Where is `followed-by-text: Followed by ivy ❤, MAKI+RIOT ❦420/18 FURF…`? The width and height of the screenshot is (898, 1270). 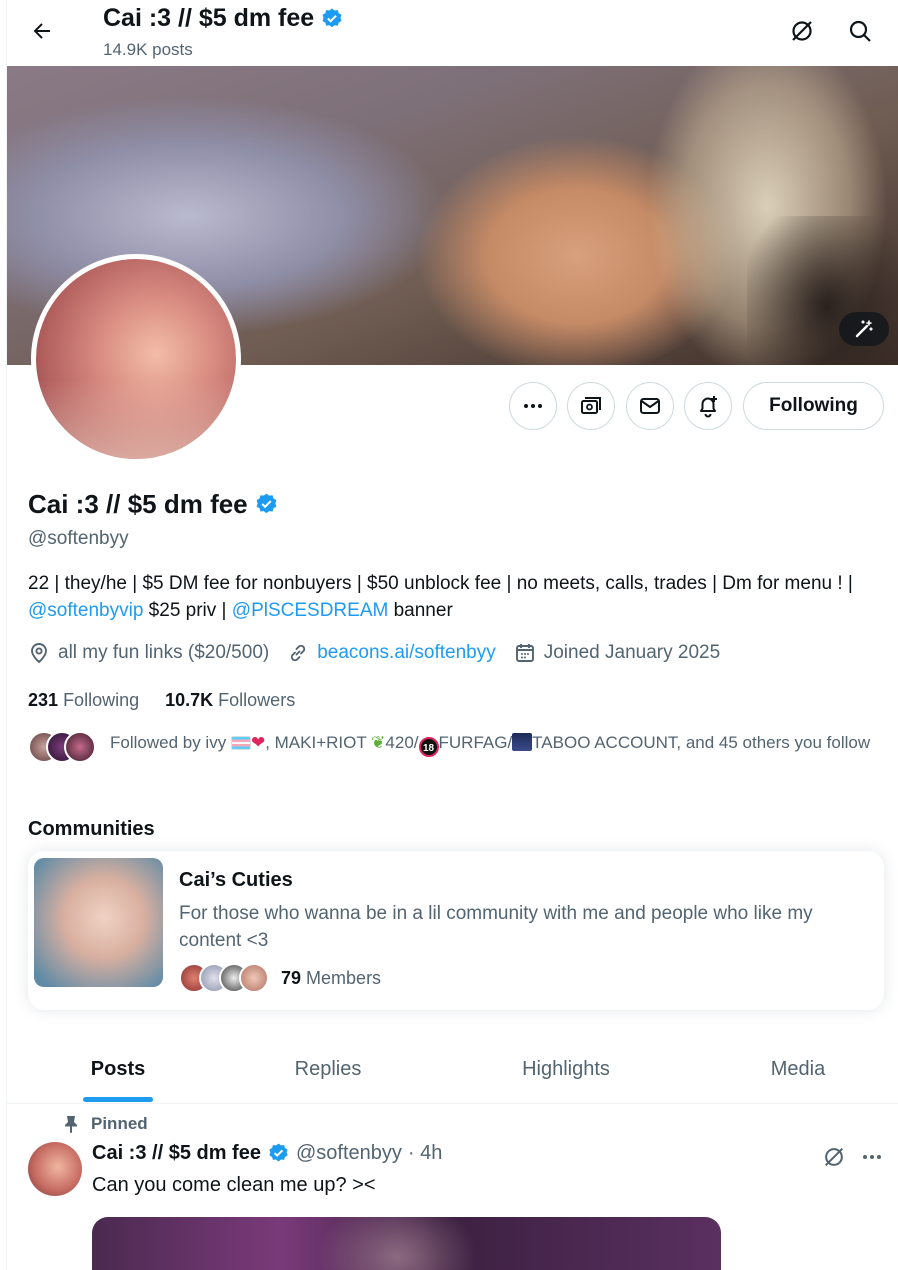
followed-by-text: Followed by ivy ❤, MAKI+RIOT ❦420/18 FURF… is located at coordinates (495, 744).